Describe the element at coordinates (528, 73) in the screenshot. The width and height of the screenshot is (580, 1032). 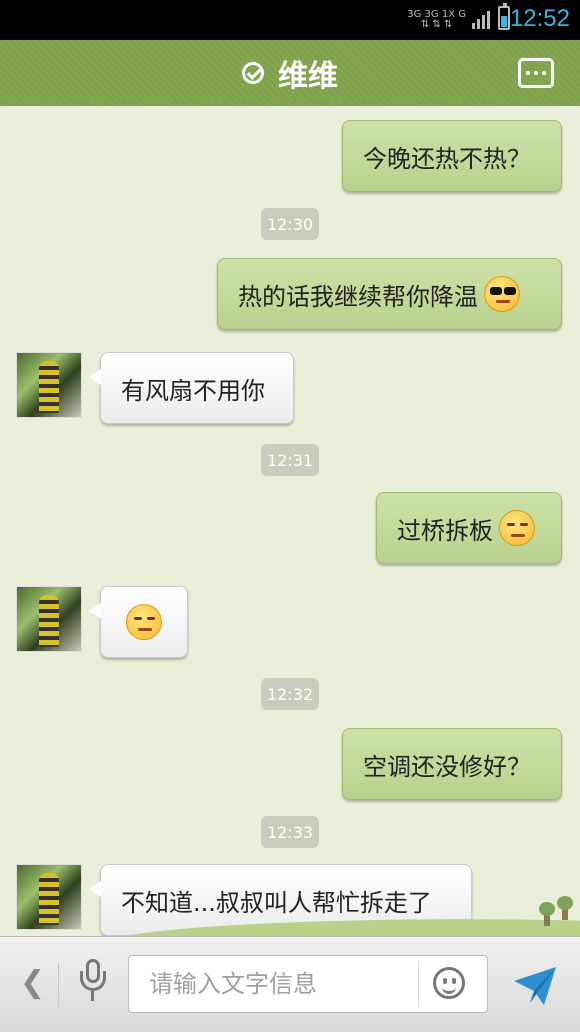
I see `more-dots-icon` at that location.